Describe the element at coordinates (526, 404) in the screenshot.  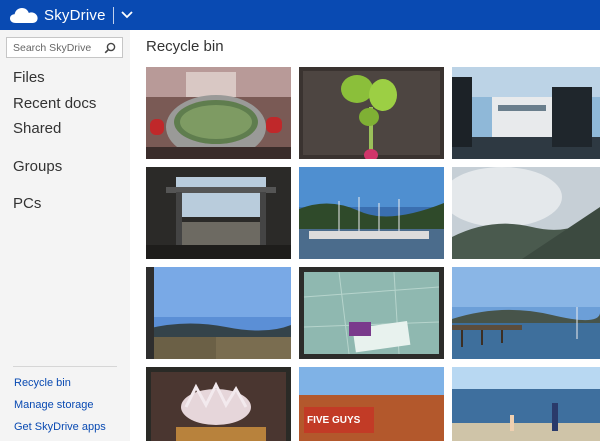
I see `photo-tile-beach` at that location.